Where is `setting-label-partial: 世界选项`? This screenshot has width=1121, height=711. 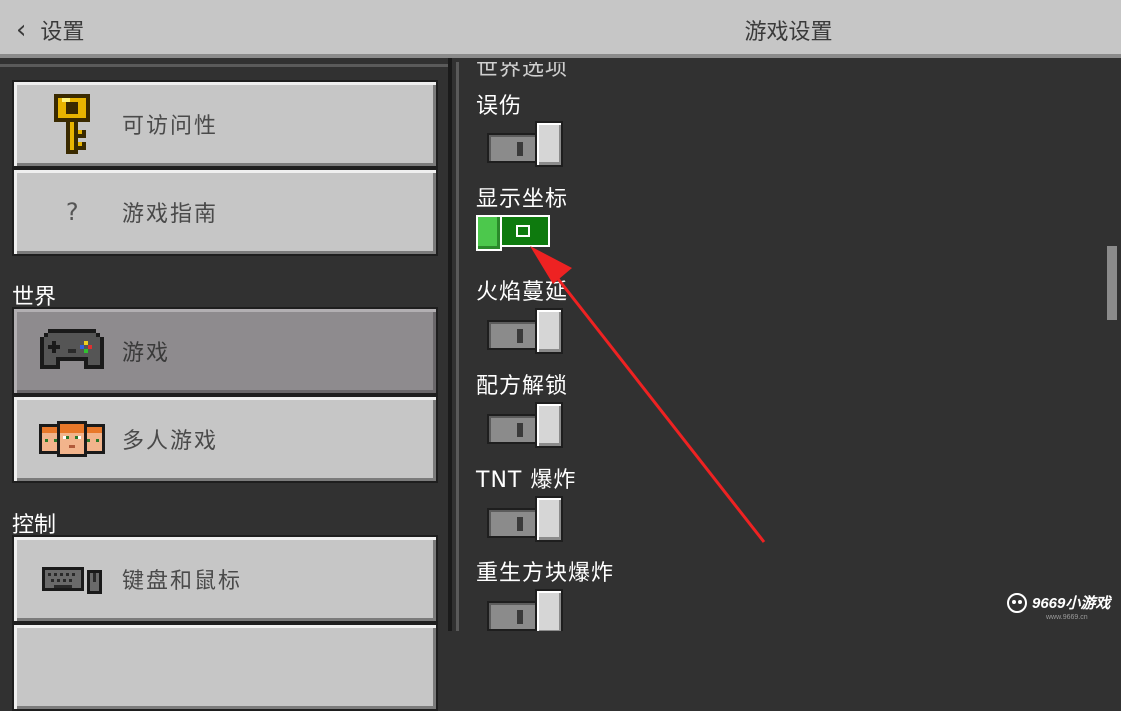
setting-label-partial: 世界选项 is located at coordinates (522, 71).